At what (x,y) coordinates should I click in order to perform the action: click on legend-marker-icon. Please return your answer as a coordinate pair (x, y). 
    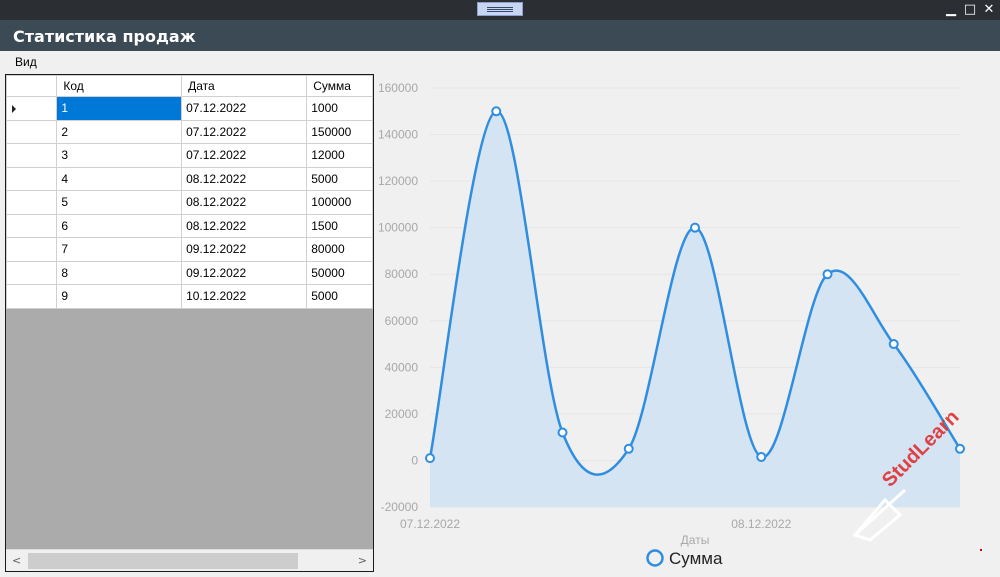
    Looking at the image, I should click on (655, 558).